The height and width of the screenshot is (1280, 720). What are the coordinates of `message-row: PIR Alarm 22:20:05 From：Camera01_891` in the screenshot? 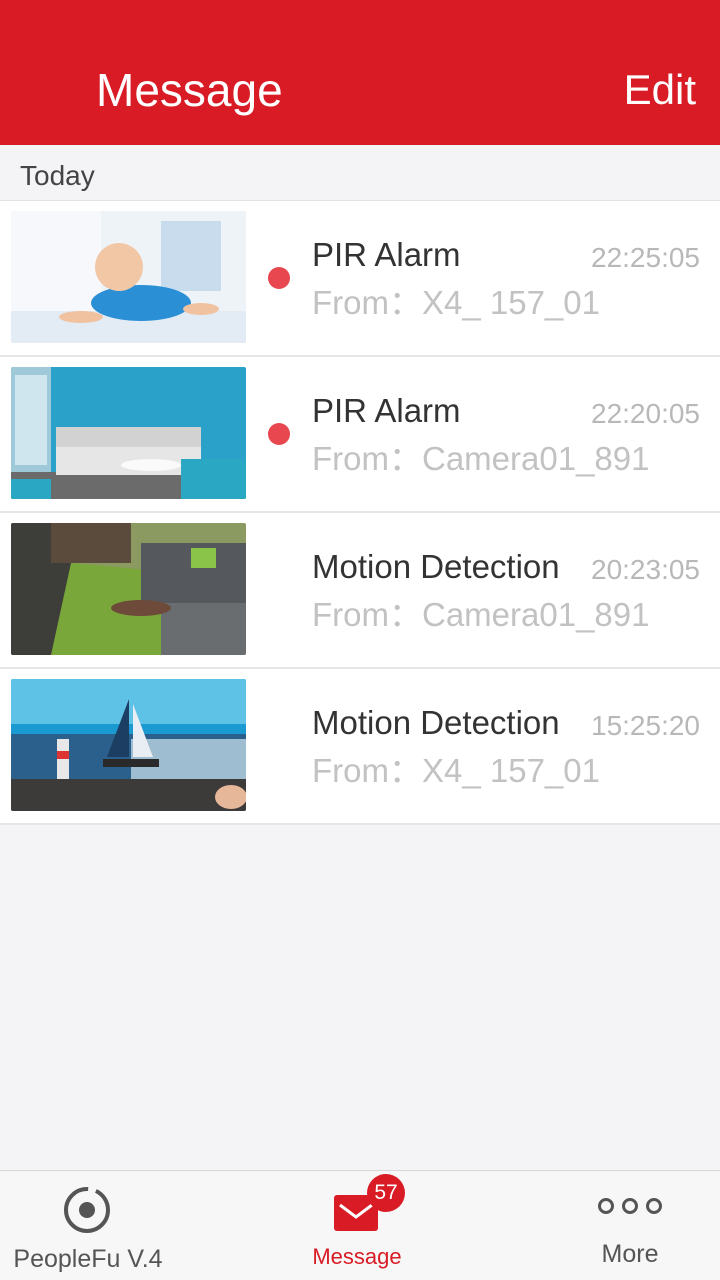 It's located at (360, 435).